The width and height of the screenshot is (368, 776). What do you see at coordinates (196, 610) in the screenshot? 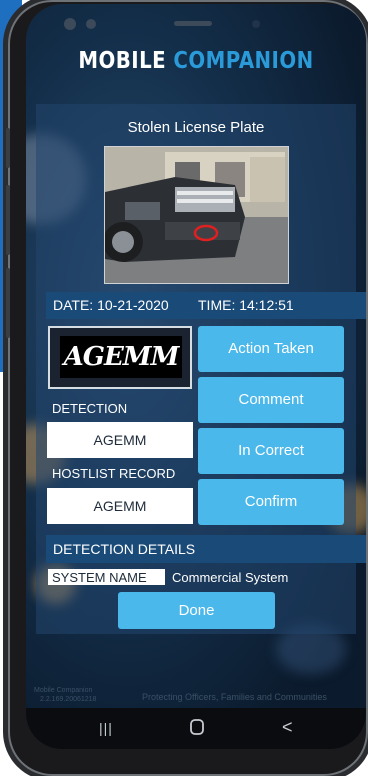
I see `done-button: Done` at bounding box center [196, 610].